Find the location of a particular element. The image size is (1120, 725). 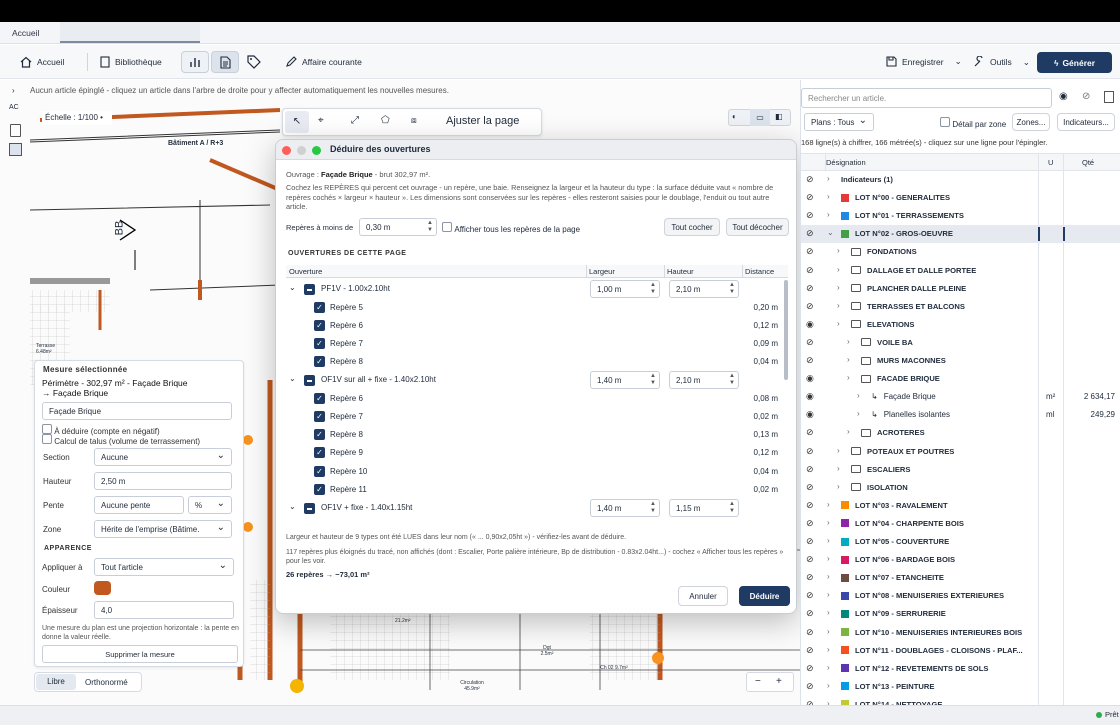

reperes-distance-input: 0,30 m ▲ ▼ is located at coordinates (398, 227).